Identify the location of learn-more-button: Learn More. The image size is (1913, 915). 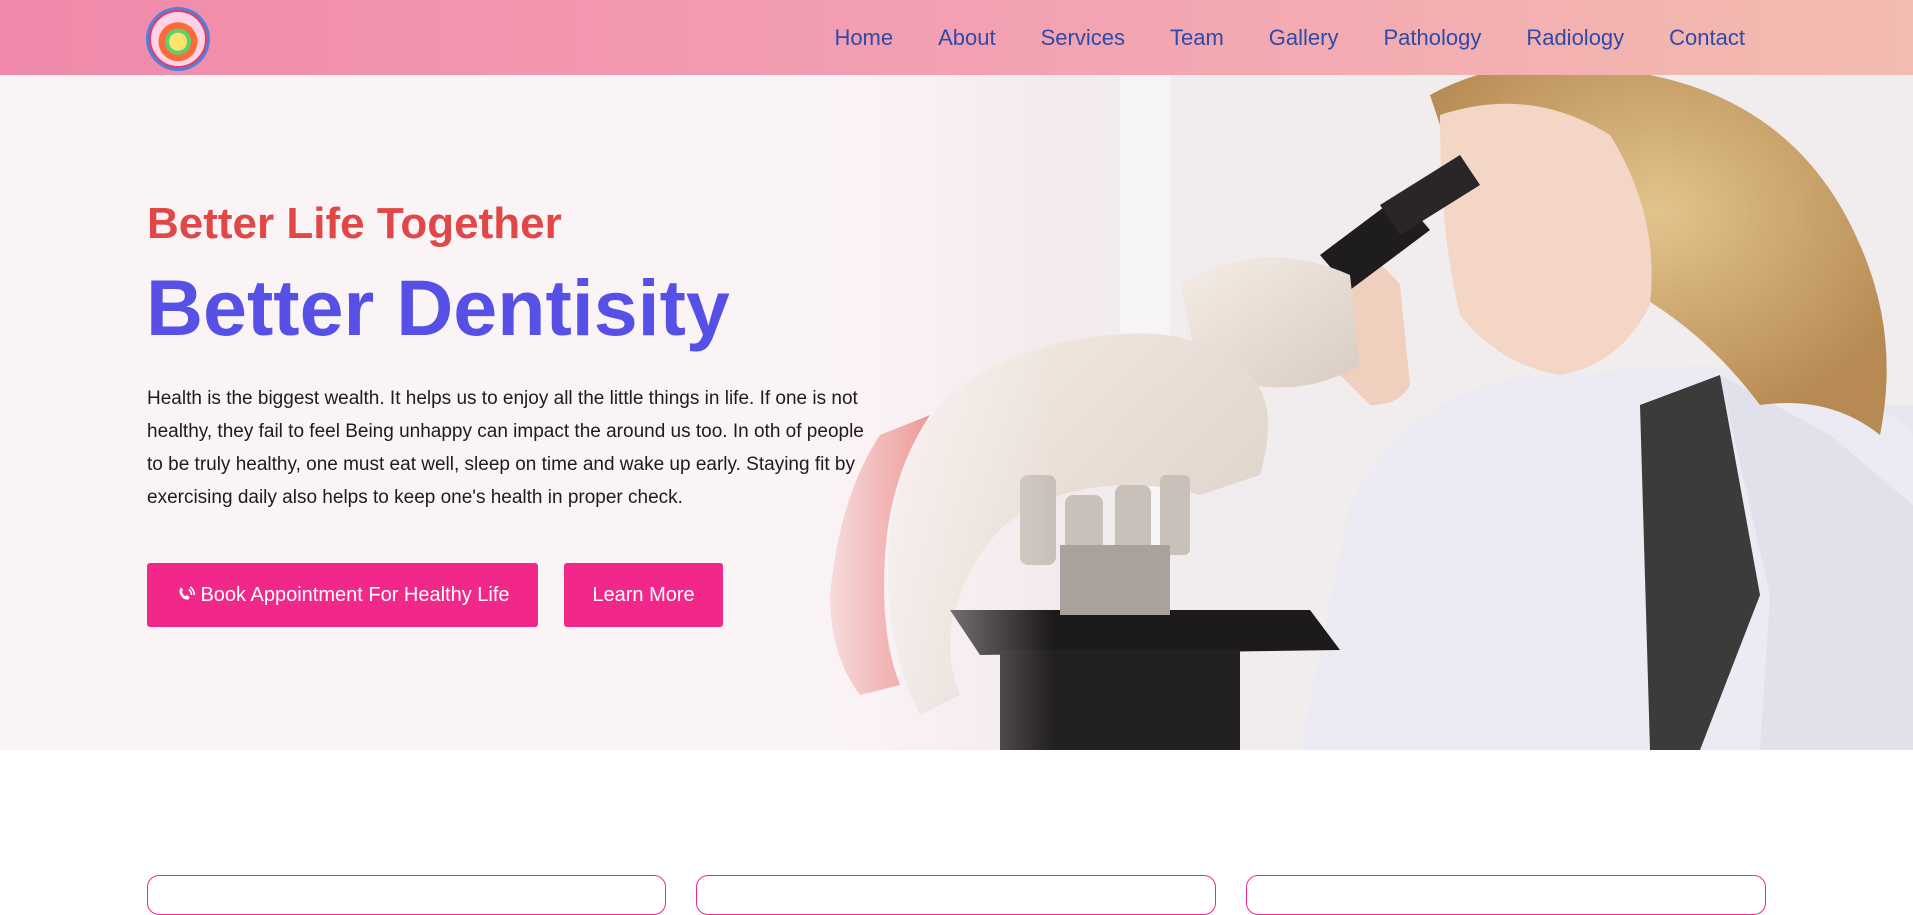
(643, 595).